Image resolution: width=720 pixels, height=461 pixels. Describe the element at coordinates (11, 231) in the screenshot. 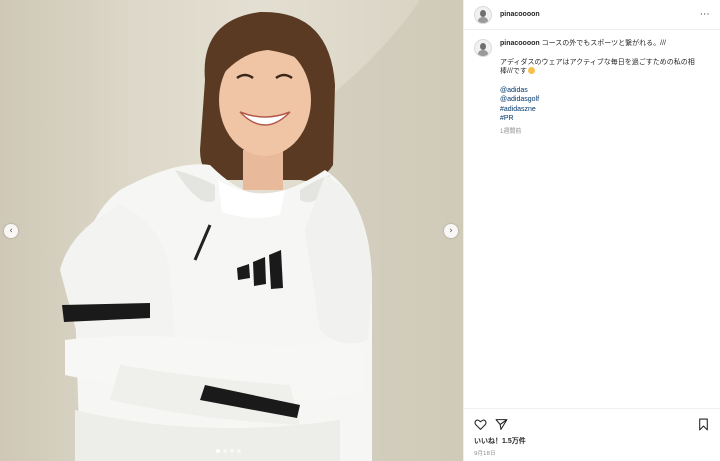

I see `chevron-left-icon: ‹` at that location.